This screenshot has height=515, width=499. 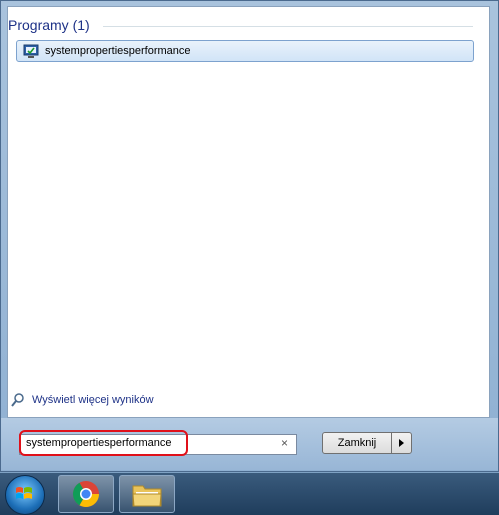 What do you see at coordinates (284, 443) in the screenshot?
I see `clear-search-icon: ×` at bounding box center [284, 443].